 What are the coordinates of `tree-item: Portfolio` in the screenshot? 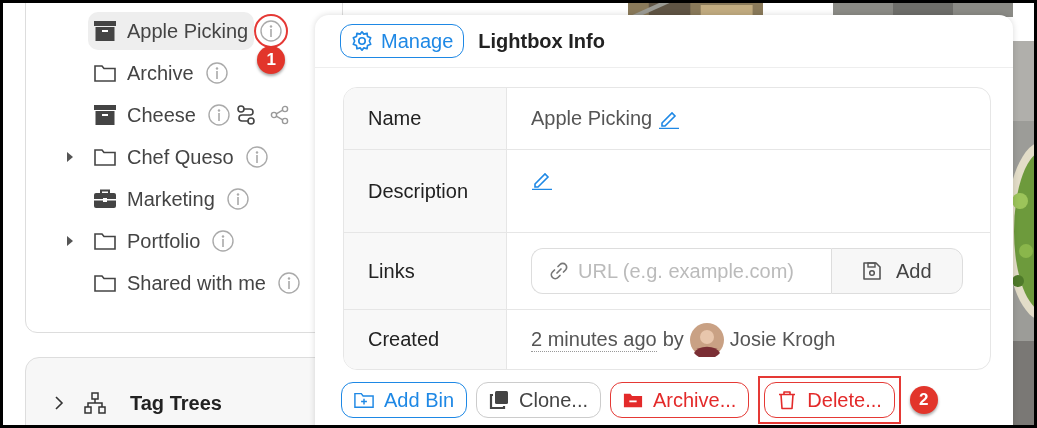 It's located at (147, 241).